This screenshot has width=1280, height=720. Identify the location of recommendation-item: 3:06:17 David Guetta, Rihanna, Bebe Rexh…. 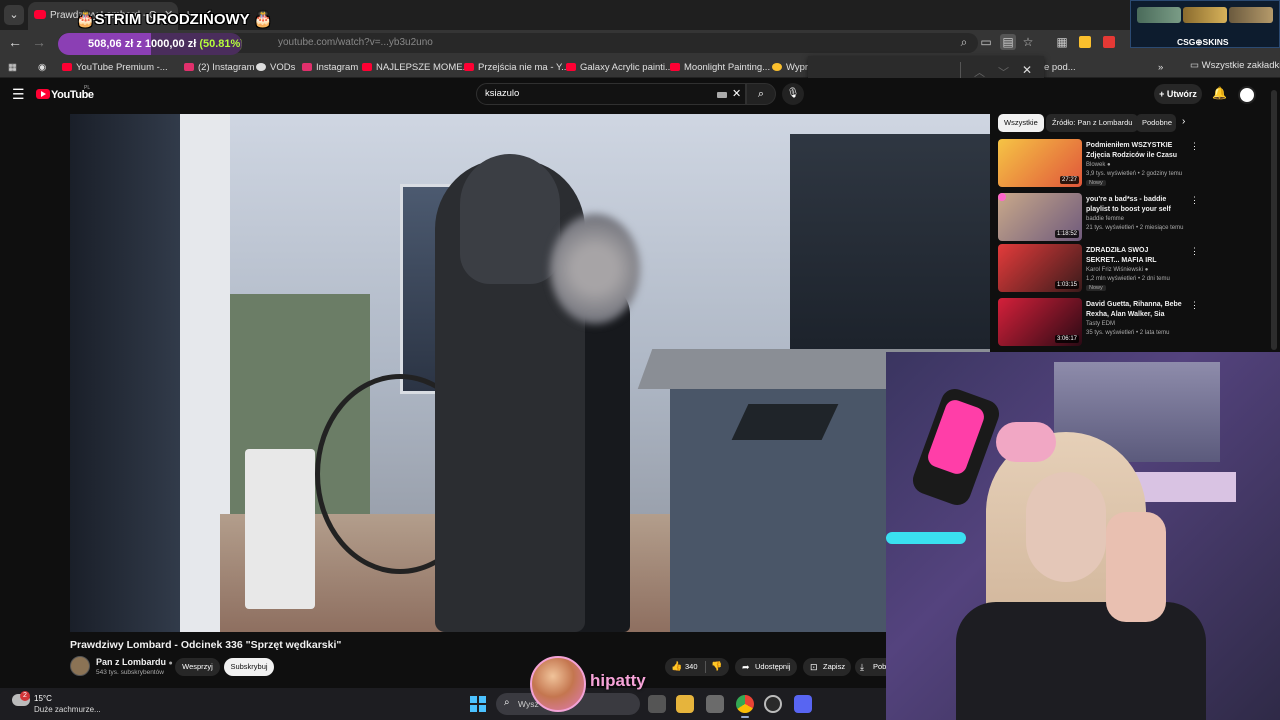
(1134, 323).